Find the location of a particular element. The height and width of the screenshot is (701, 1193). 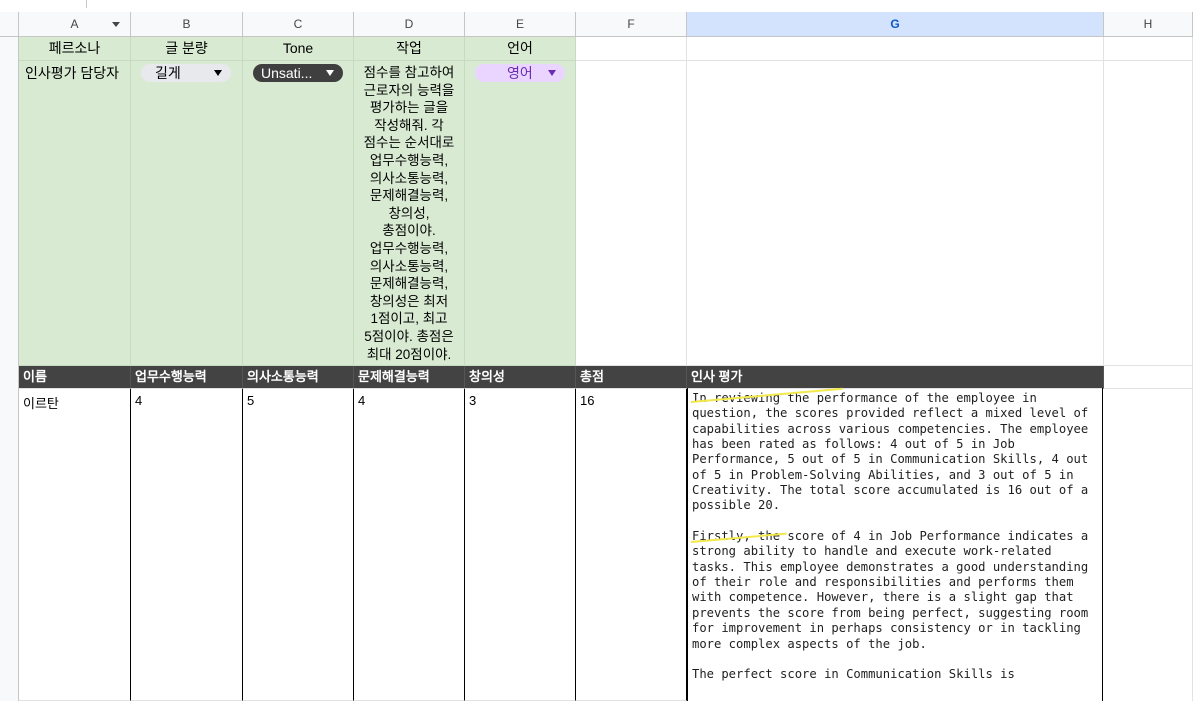

task-line: 평가하는 글을 is located at coordinates (409, 108).